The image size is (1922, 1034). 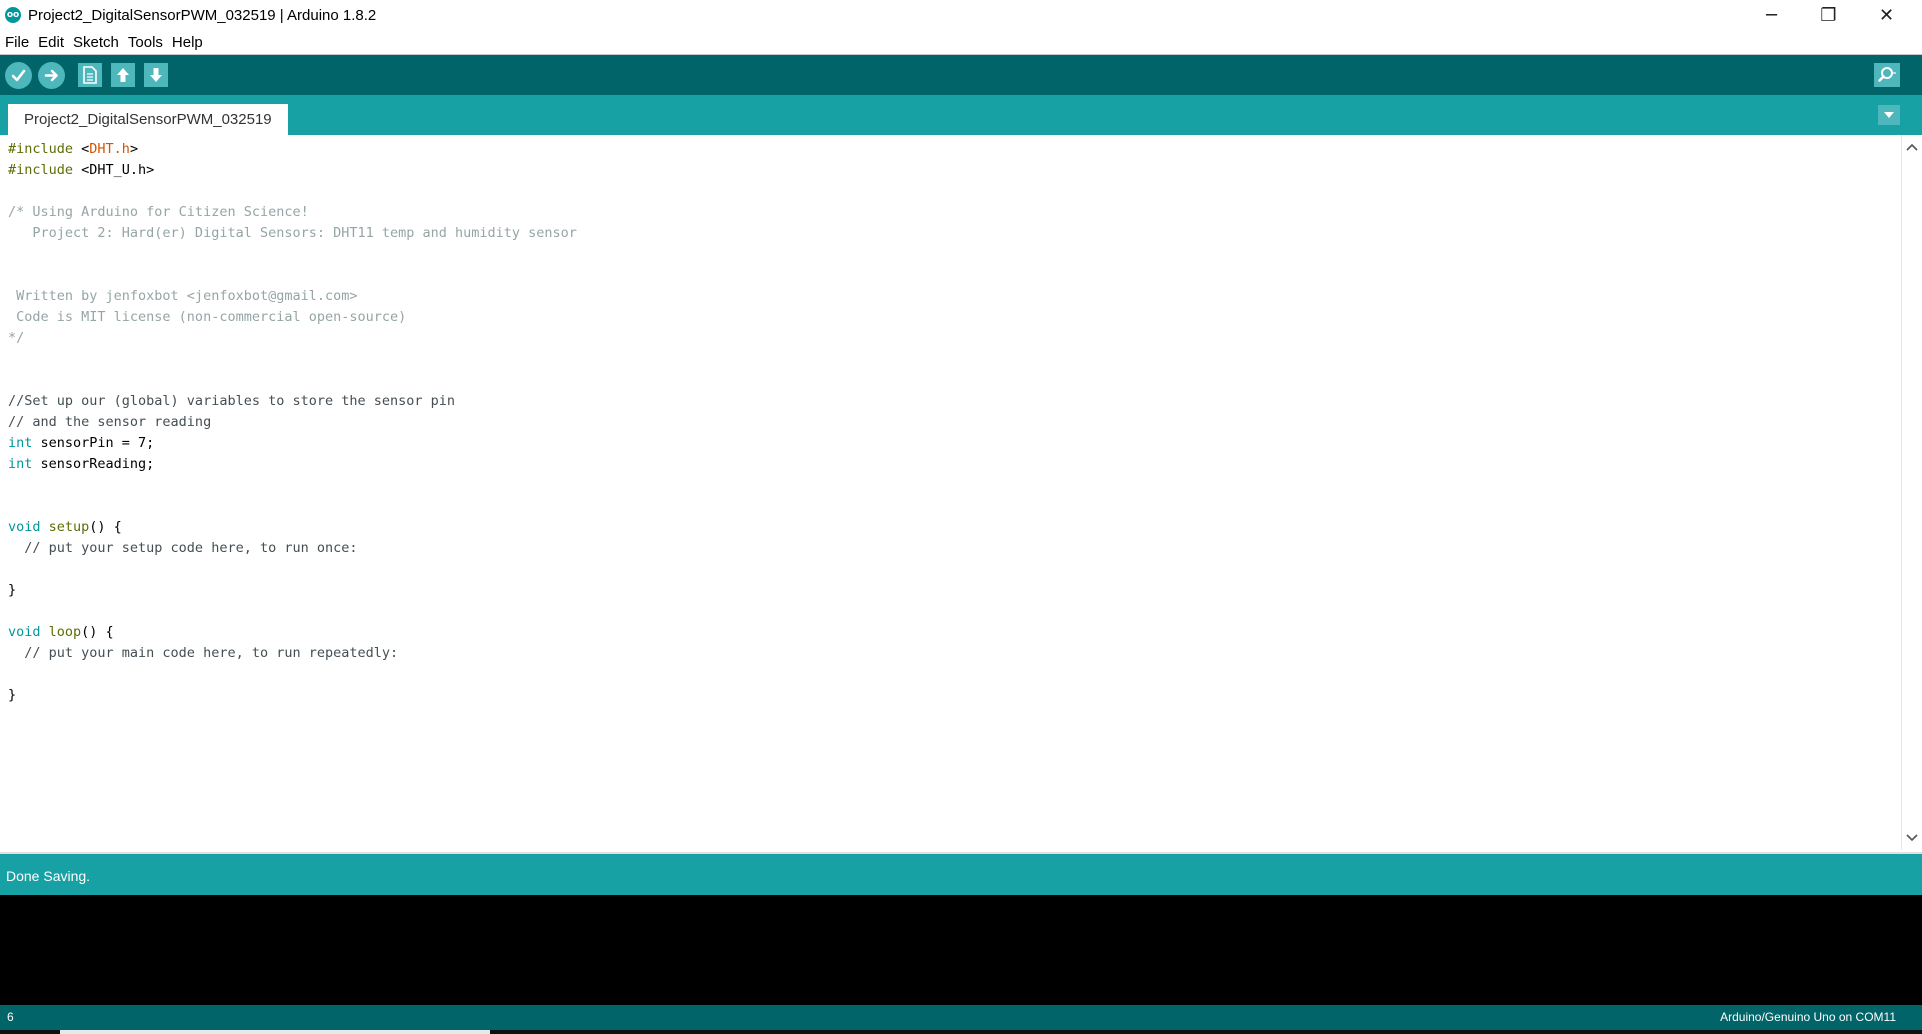 I want to click on line-number: 6, so click(x=10, y=1017).